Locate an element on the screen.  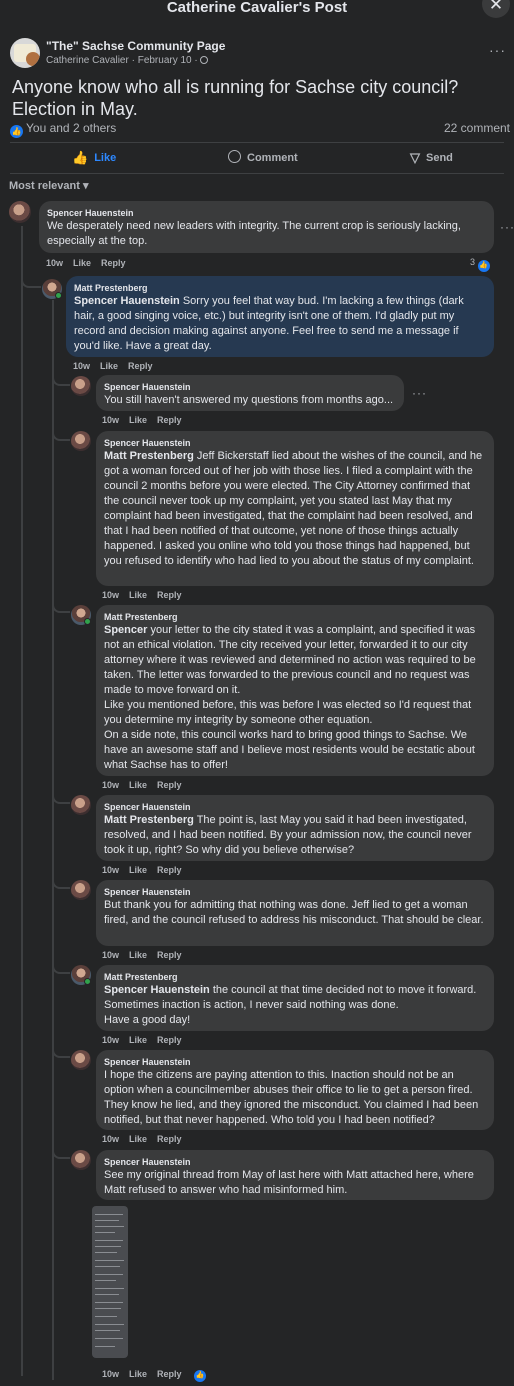
send-label: Send is located at coordinates (439, 158).